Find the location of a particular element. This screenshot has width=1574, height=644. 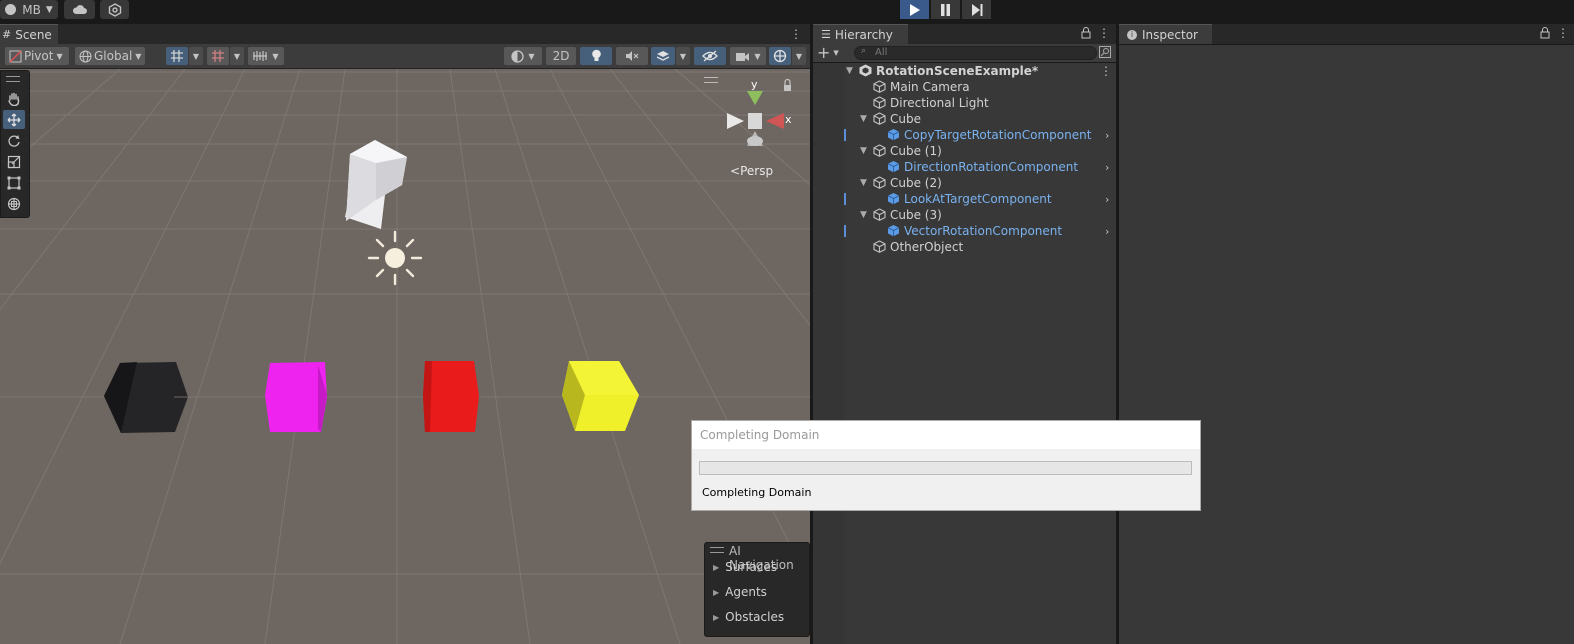

rect-tool is located at coordinates (14, 182).